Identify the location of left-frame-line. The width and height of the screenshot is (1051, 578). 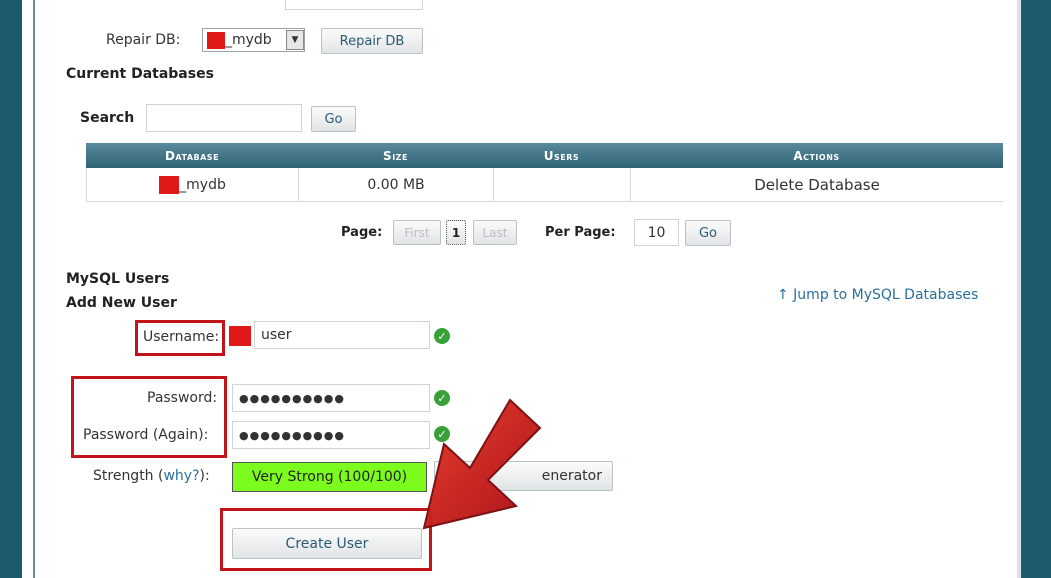
(34, 289).